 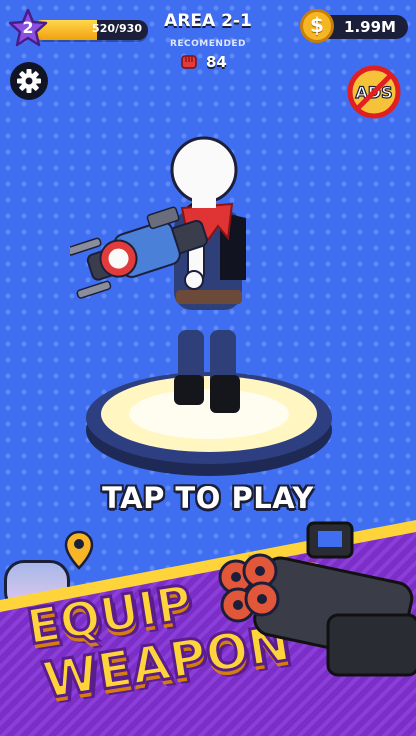 I want to click on minigun-weapon-image, so click(x=317, y=599).